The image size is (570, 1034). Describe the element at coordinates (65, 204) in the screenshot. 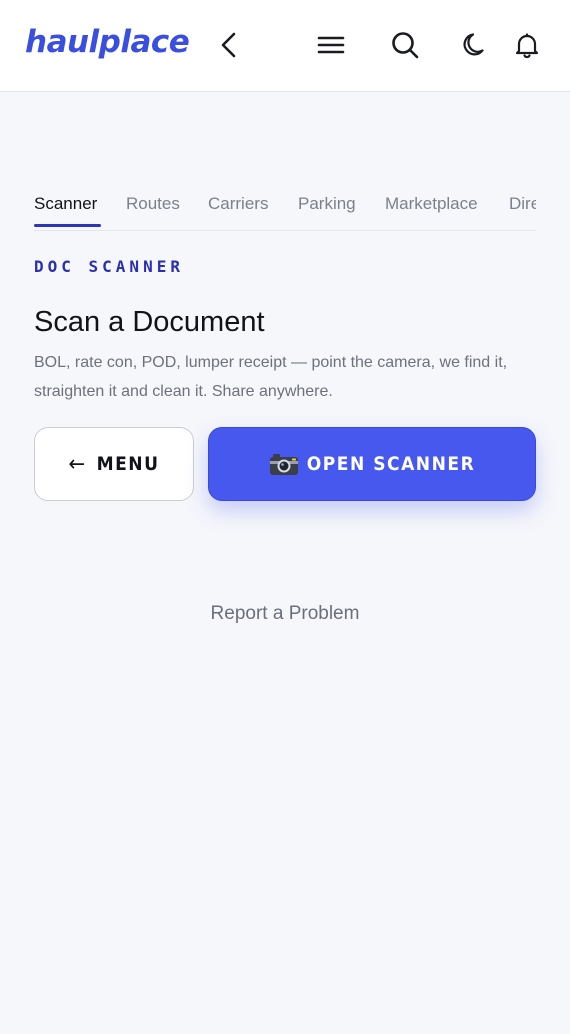

I see `tab-scanner: Scanner` at that location.